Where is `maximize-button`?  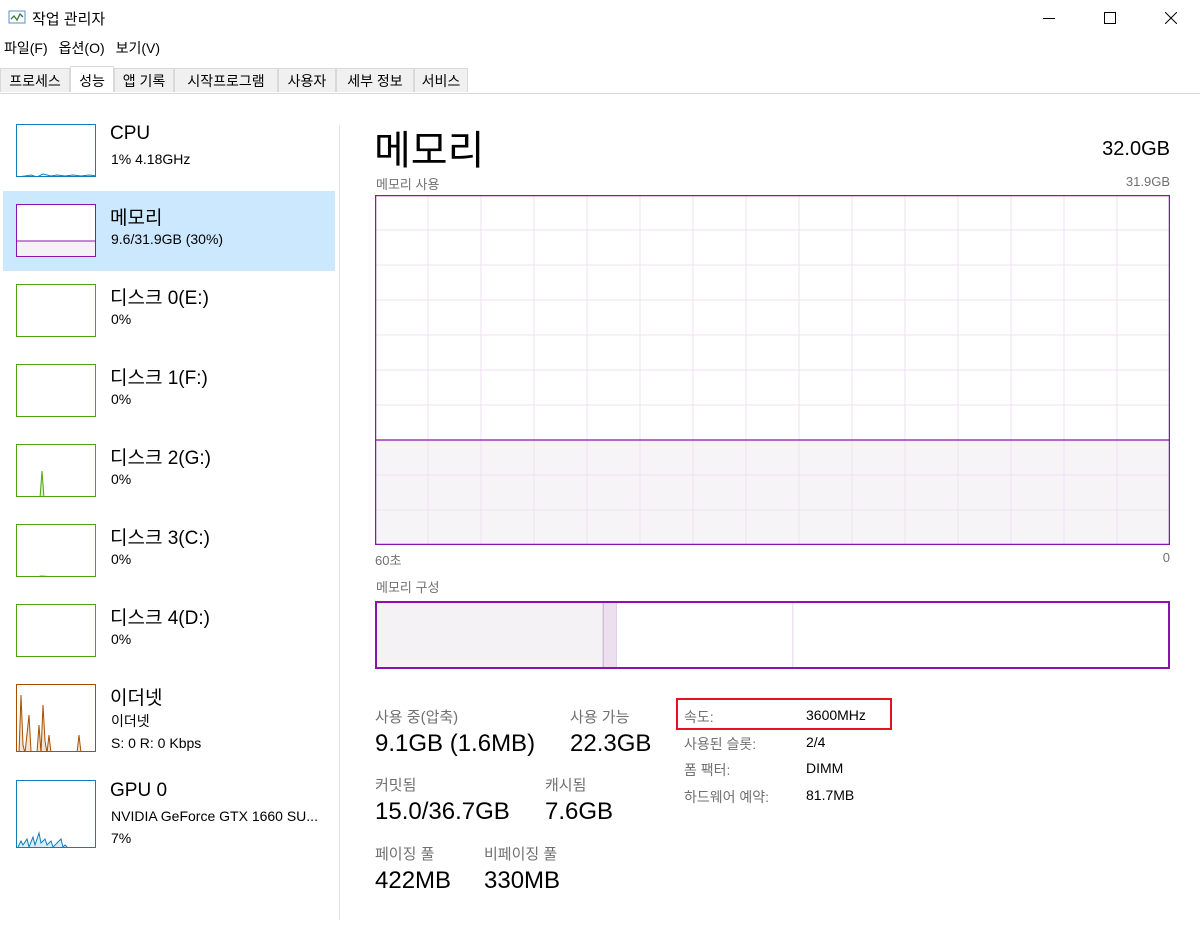
maximize-button is located at coordinates (1110, 18).